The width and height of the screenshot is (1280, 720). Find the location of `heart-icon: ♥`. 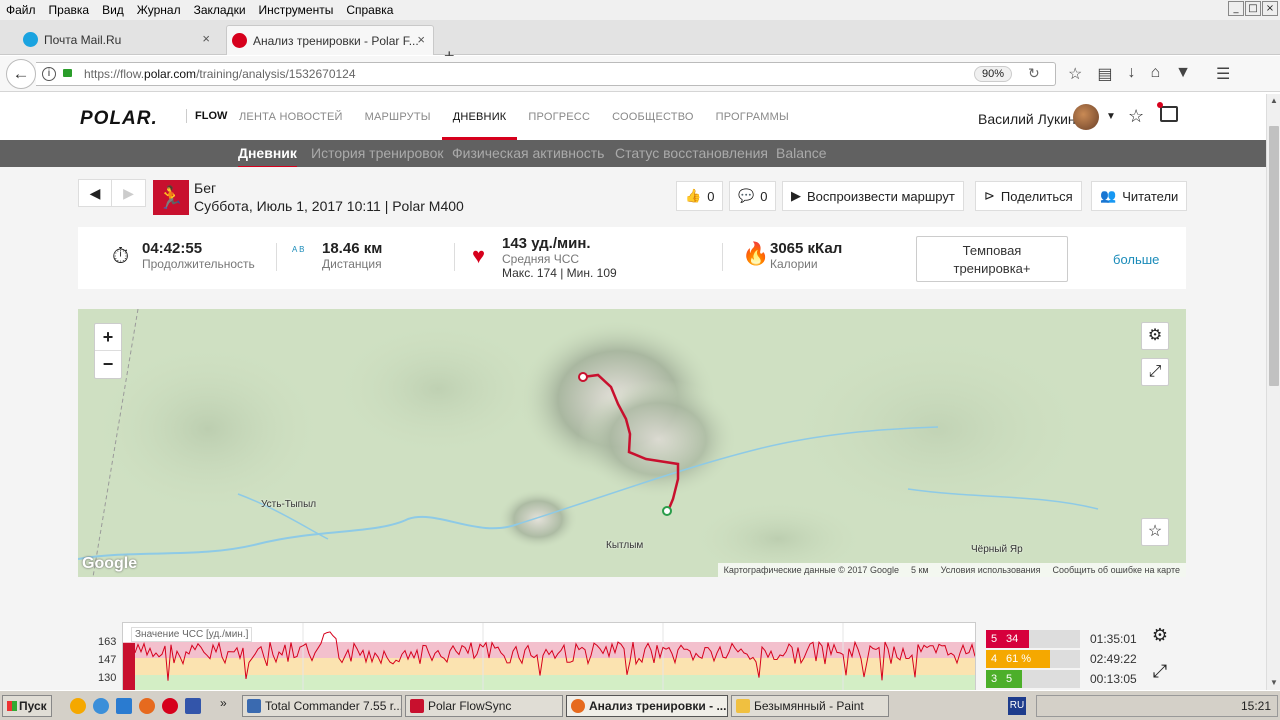

heart-icon: ♥ is located at coordinates (479, 255).